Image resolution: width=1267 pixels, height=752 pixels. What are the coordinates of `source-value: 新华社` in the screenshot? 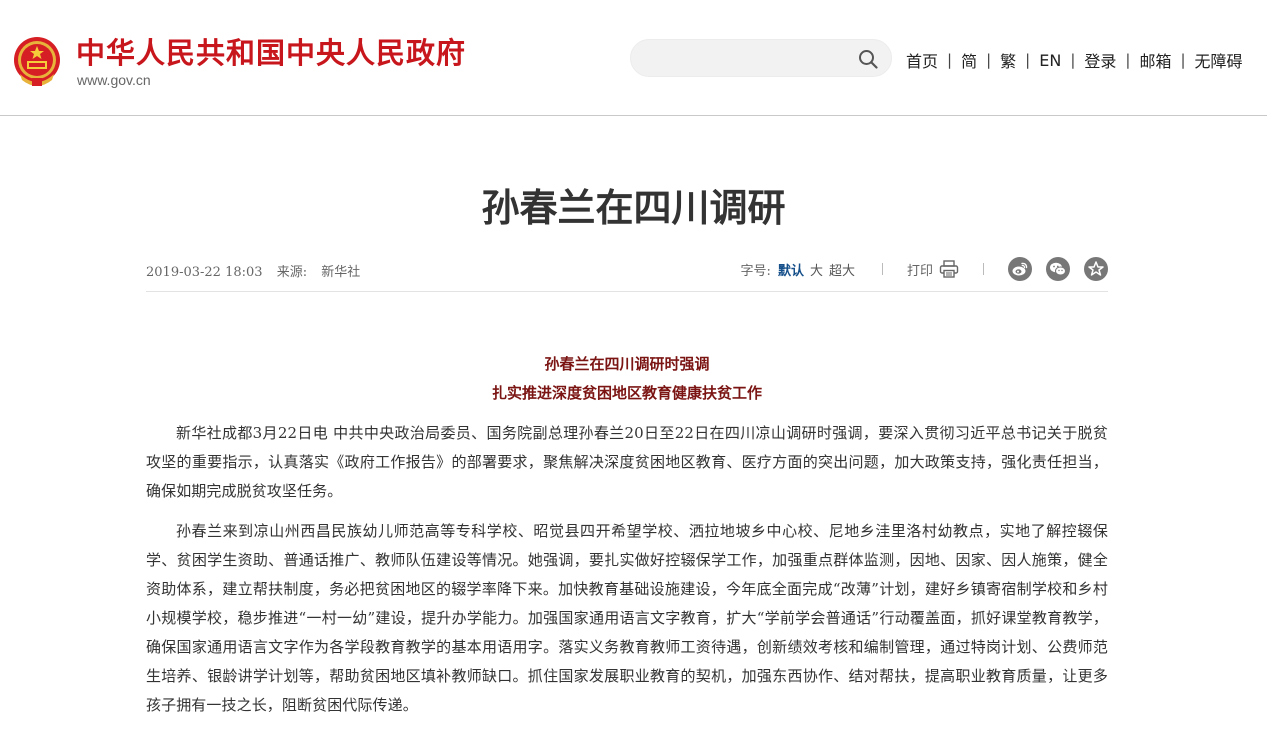 It's located at (341, 272).